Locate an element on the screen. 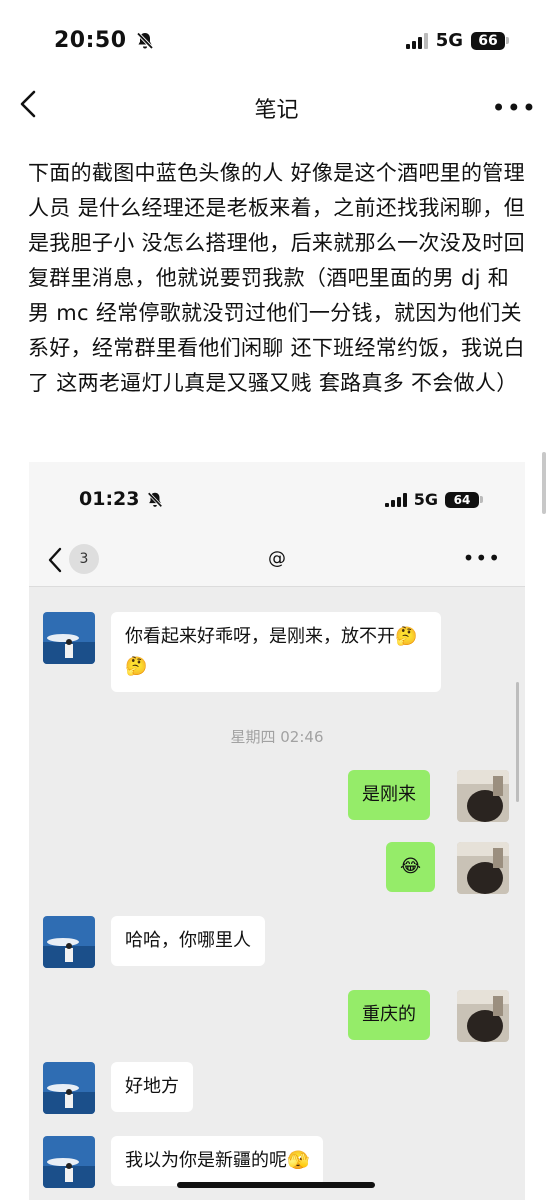 The width and height of the screenshot is (553, 1200). inner-battery-level: 64 is located at coordinates (462, 499).